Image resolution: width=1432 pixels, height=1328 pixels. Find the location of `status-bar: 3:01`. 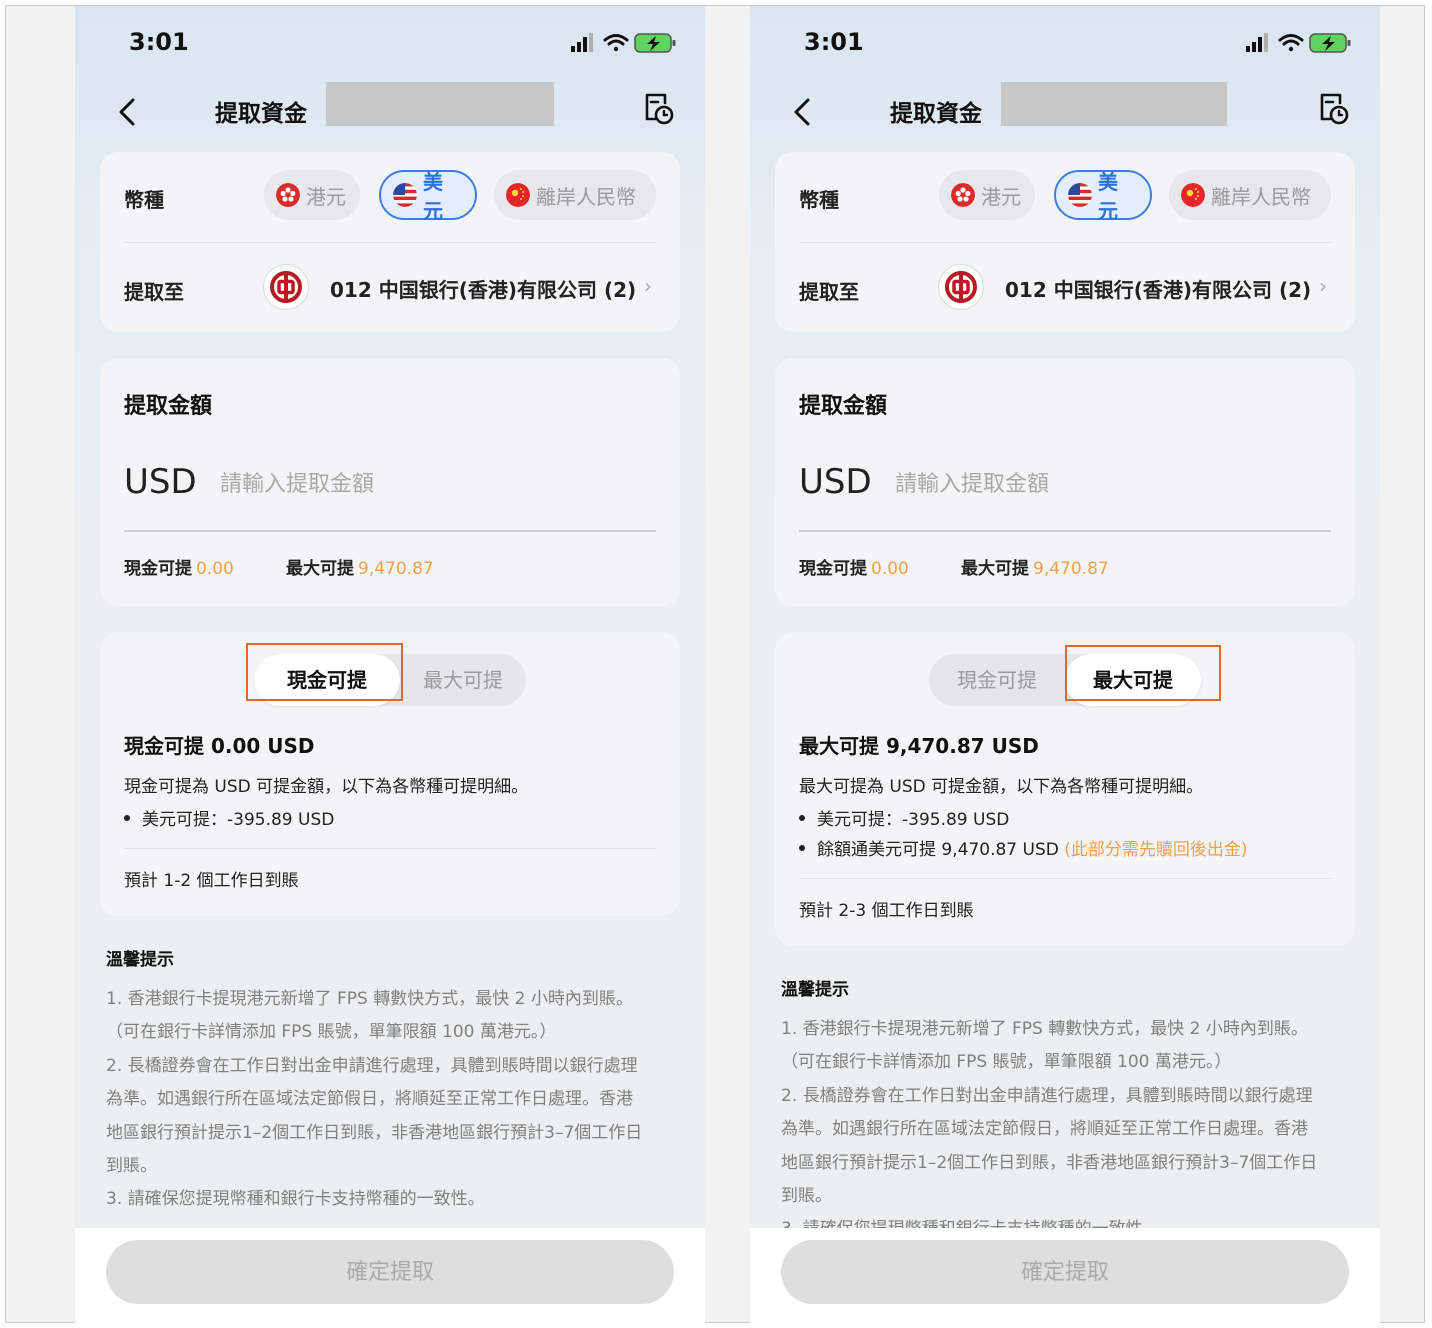

status-bar: 3:01 is located at coordinates (1065, 44).